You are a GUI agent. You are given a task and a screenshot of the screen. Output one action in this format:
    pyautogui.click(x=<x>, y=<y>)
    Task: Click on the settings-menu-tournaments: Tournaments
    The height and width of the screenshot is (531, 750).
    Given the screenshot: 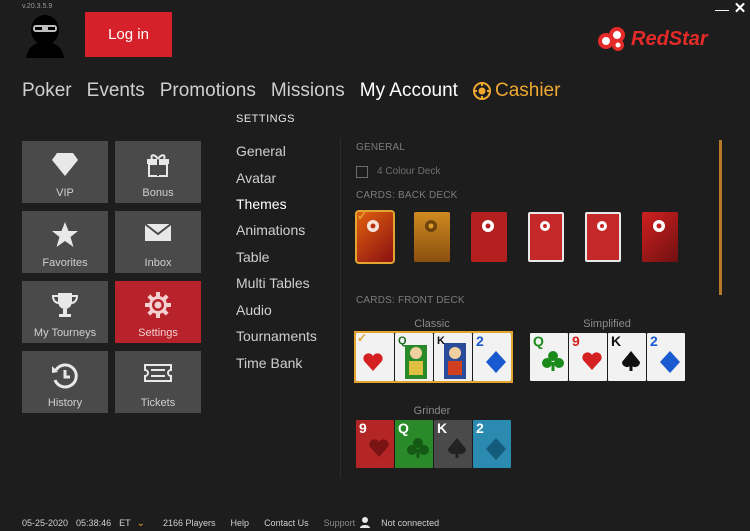 What is the action you would take?
    pyautogui.click(x=276, y=336)
    